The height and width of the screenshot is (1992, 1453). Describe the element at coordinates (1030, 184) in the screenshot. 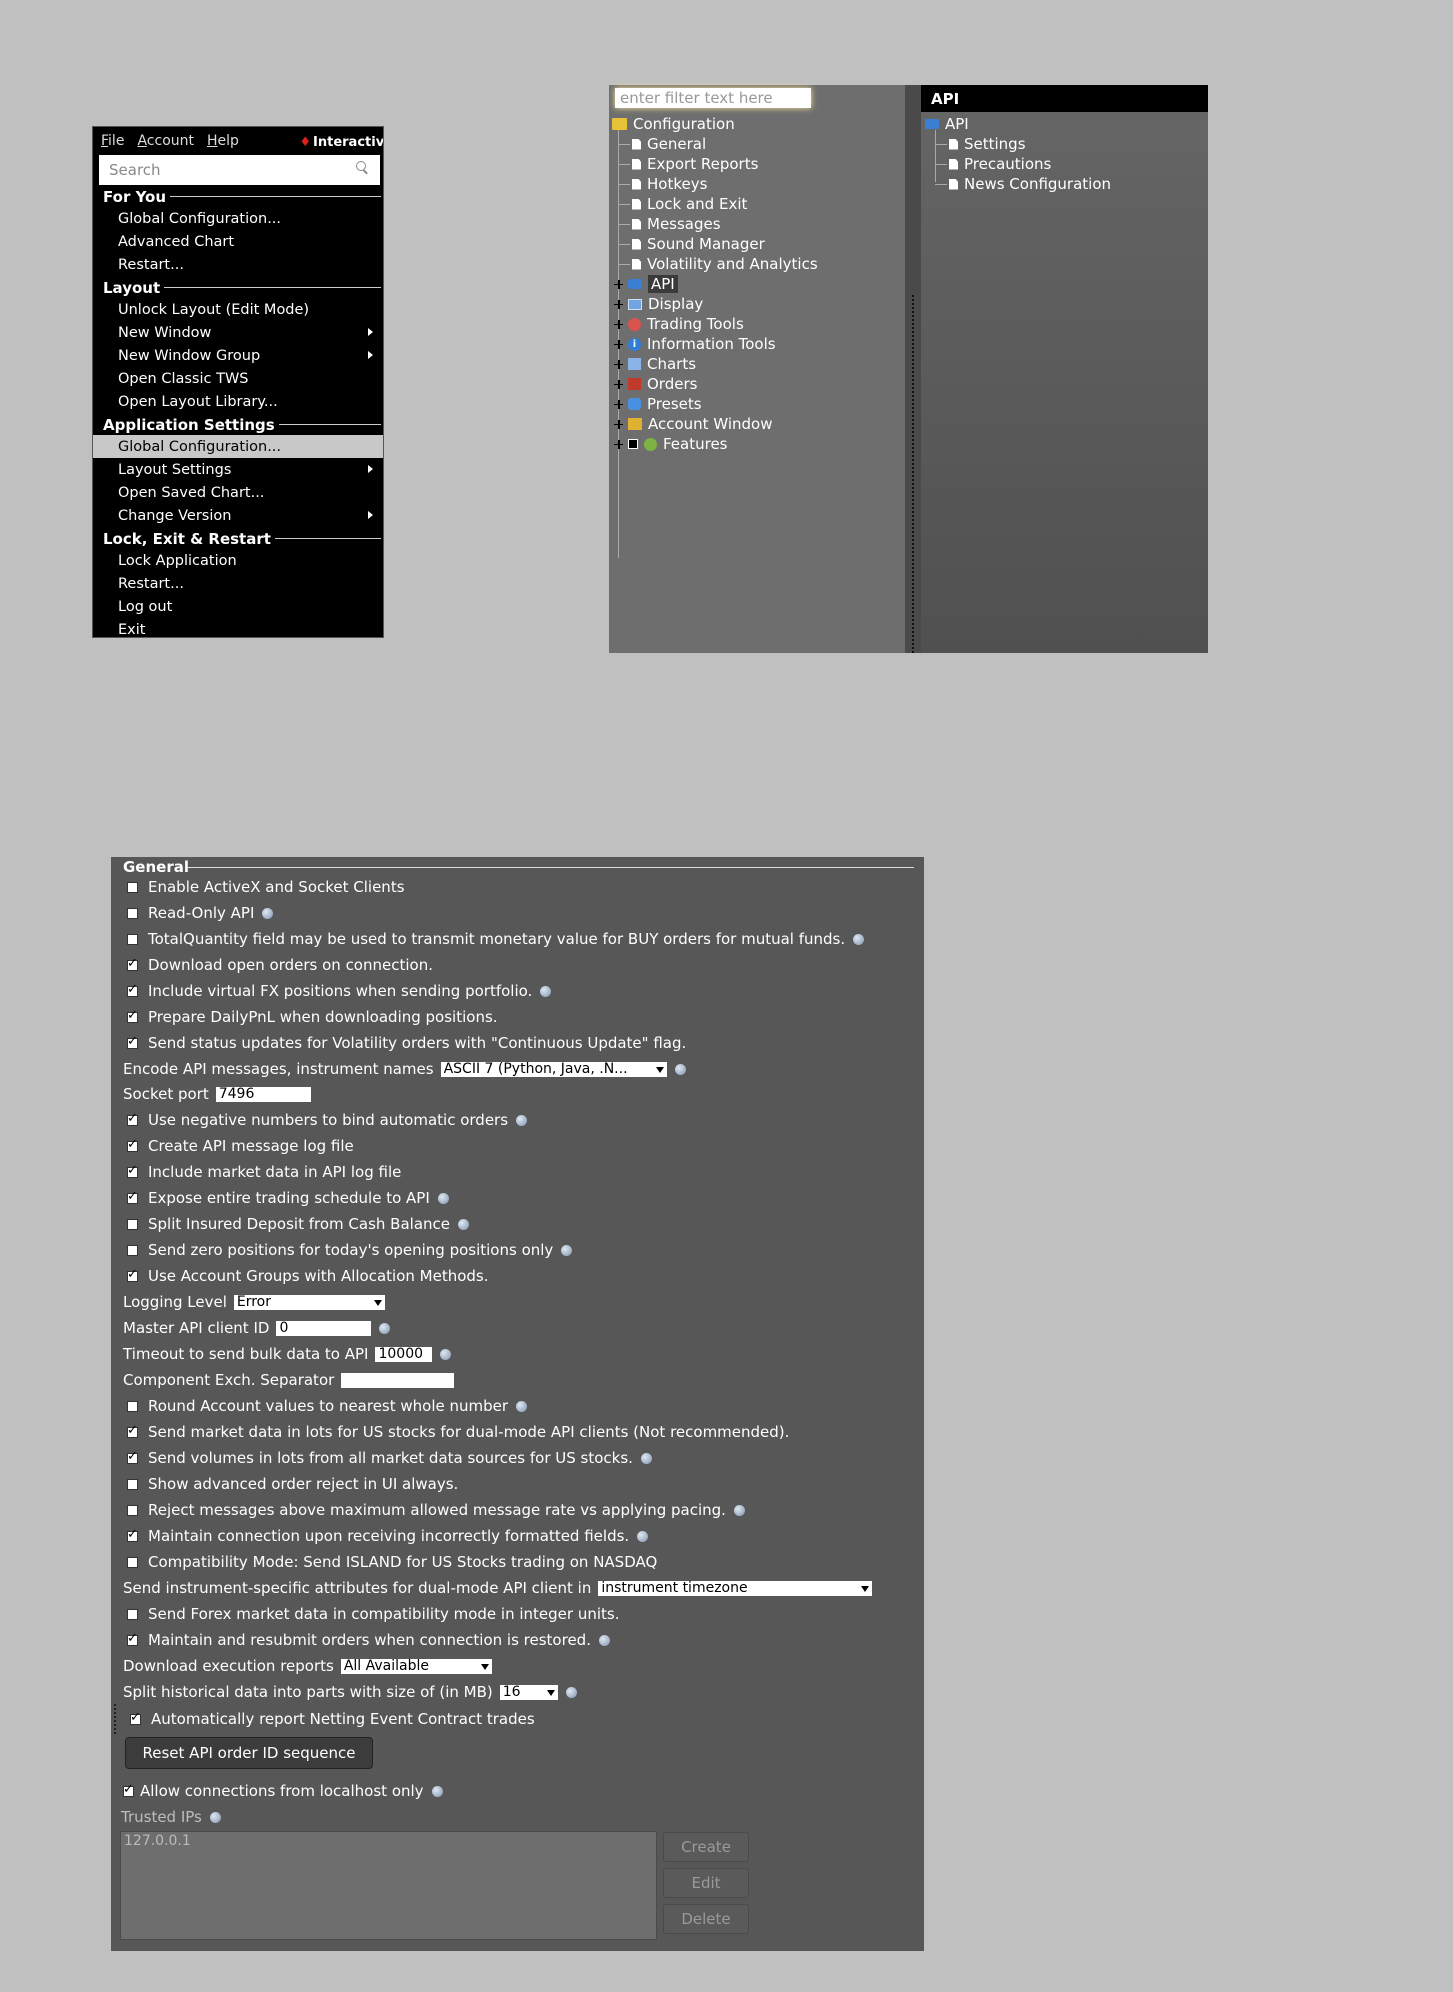

I see `detail-node-news-configuration: News Configuration` at that location.